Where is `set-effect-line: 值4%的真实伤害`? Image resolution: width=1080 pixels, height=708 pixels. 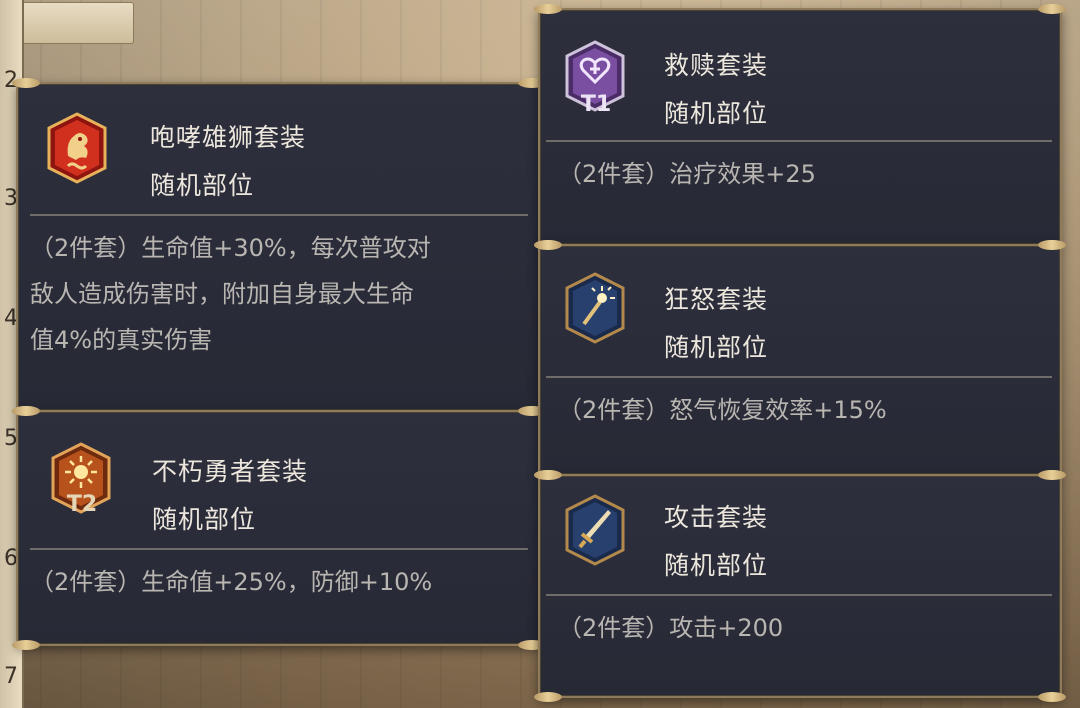
set-effect-line: 值4%的真实伤害 is located at coordinates (121, 340).